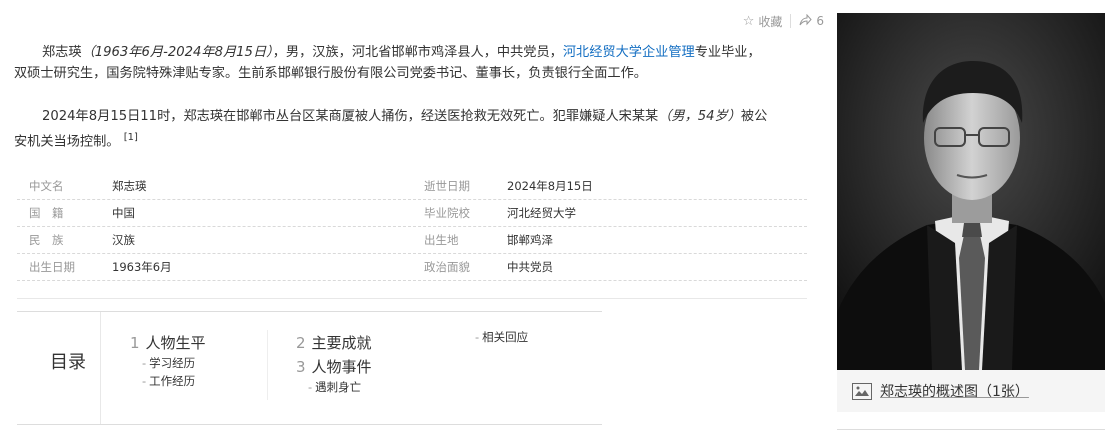 Image resolution: width=1112 pixels, height=434 pixels. What do you see at coordinates (46, 240) in the screenshot?
I see `info-key: 民 族` at bounding box center [46, 240].